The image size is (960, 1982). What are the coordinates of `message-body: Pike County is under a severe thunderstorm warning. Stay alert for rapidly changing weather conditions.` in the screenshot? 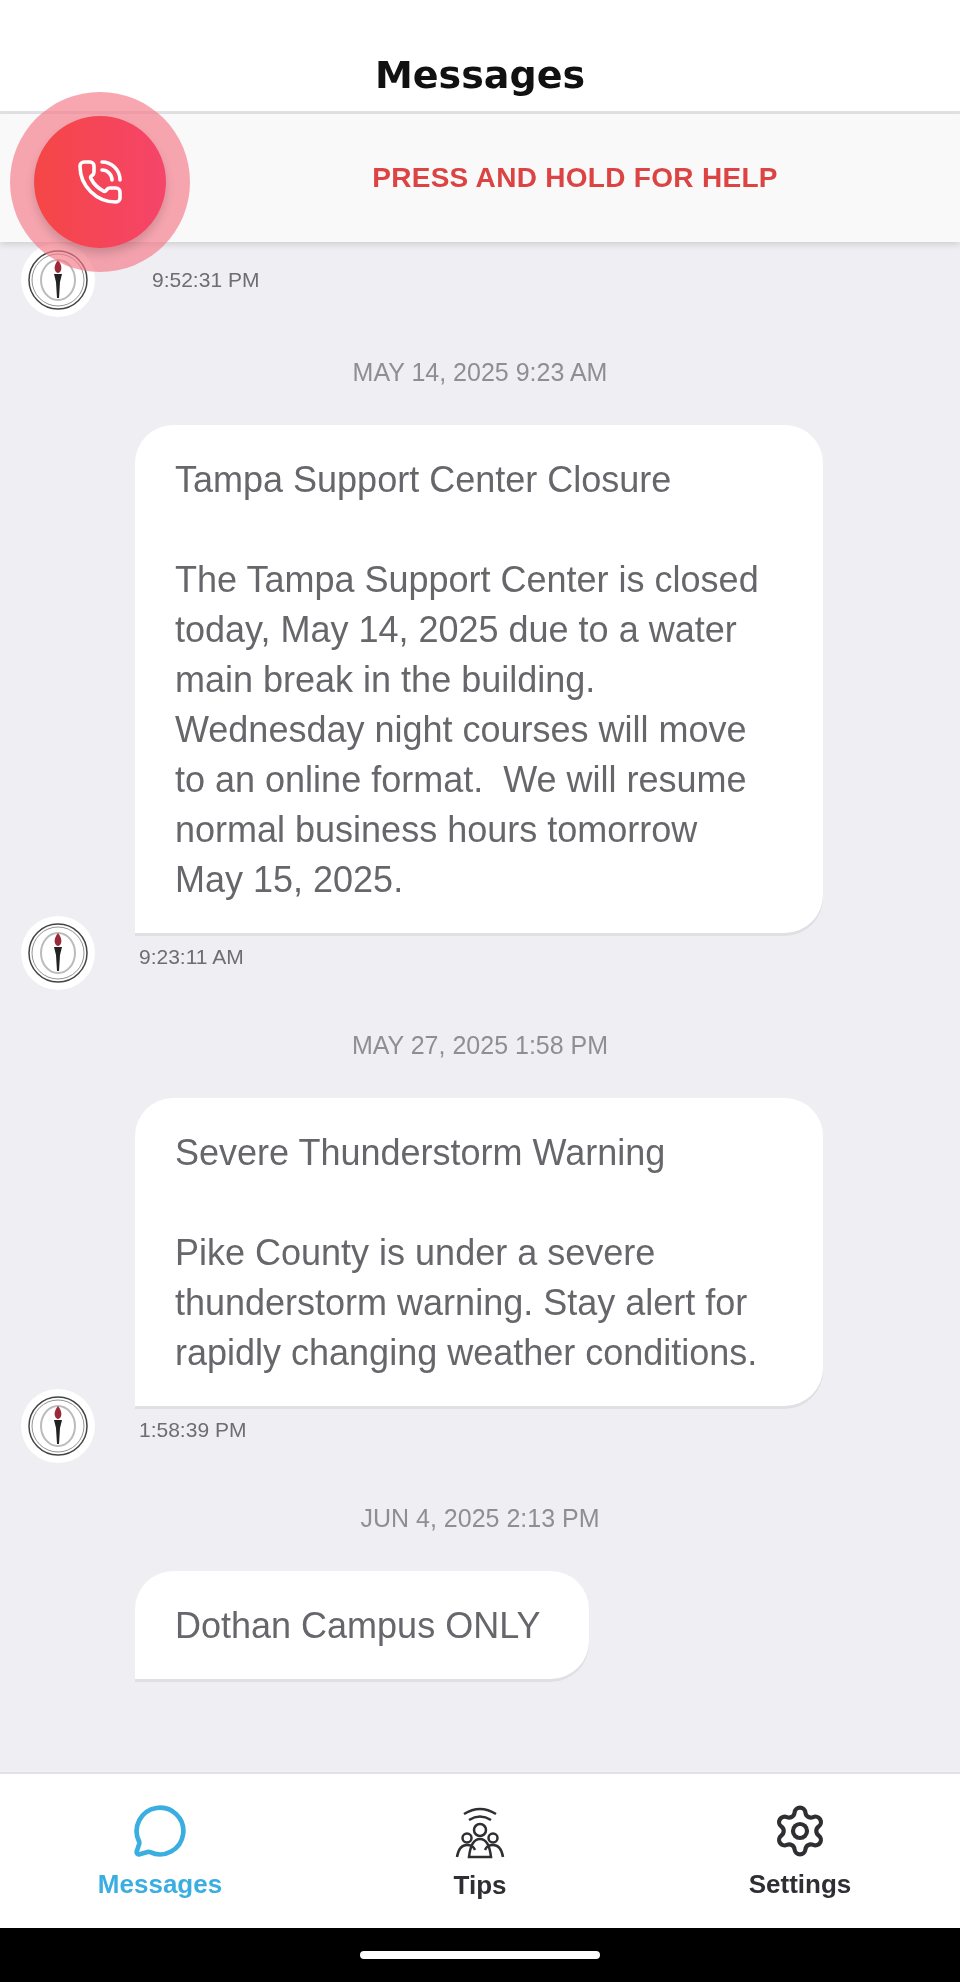 It's located at (467, 1303).